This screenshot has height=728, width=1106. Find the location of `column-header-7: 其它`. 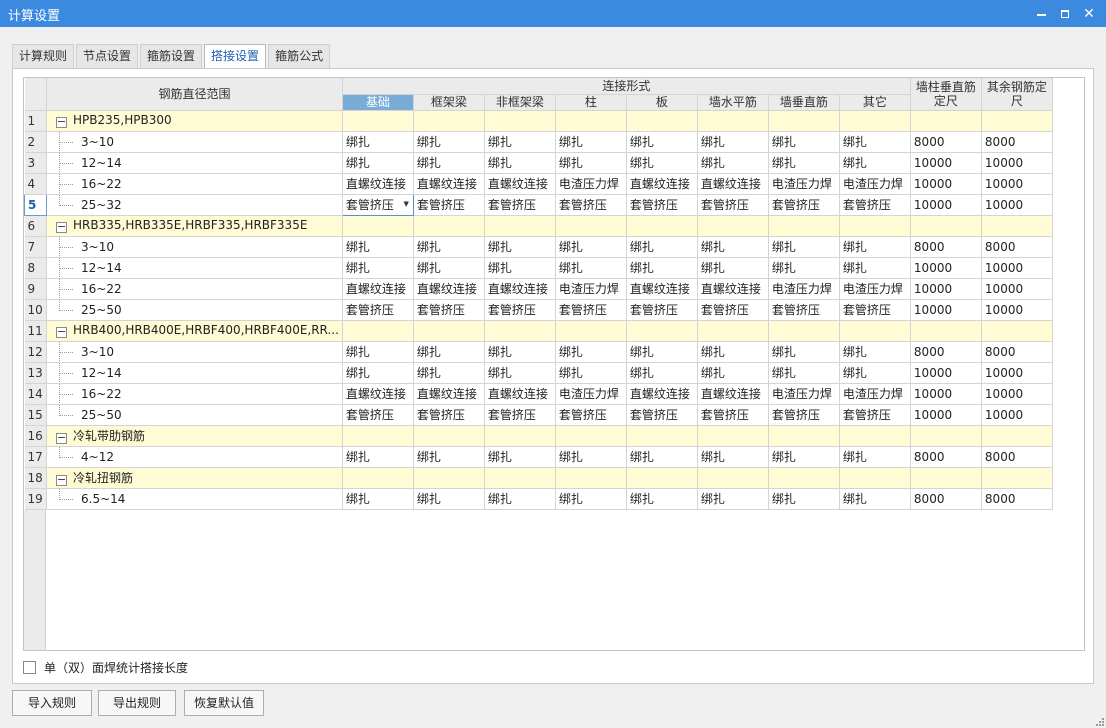

column-header-7: 其它 is located at coordinates (875, 102).